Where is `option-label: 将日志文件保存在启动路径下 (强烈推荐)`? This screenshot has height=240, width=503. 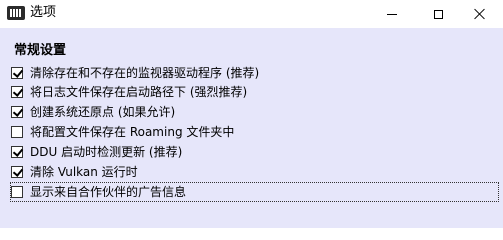
option-label: 将日志文件保存在启动路径下 (强烈推荐) is located at coordinates (139, 92).